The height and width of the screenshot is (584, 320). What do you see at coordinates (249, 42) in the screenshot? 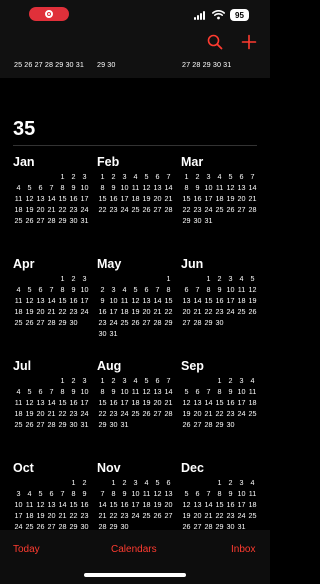
I see `add-icon` at bounding box center [249, 42].